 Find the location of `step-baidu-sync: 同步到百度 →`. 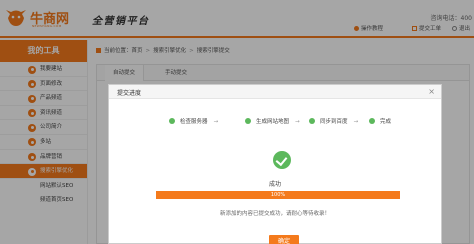

step-baidu-sync: 同步到百度 → is located at coordinates (333, 121).